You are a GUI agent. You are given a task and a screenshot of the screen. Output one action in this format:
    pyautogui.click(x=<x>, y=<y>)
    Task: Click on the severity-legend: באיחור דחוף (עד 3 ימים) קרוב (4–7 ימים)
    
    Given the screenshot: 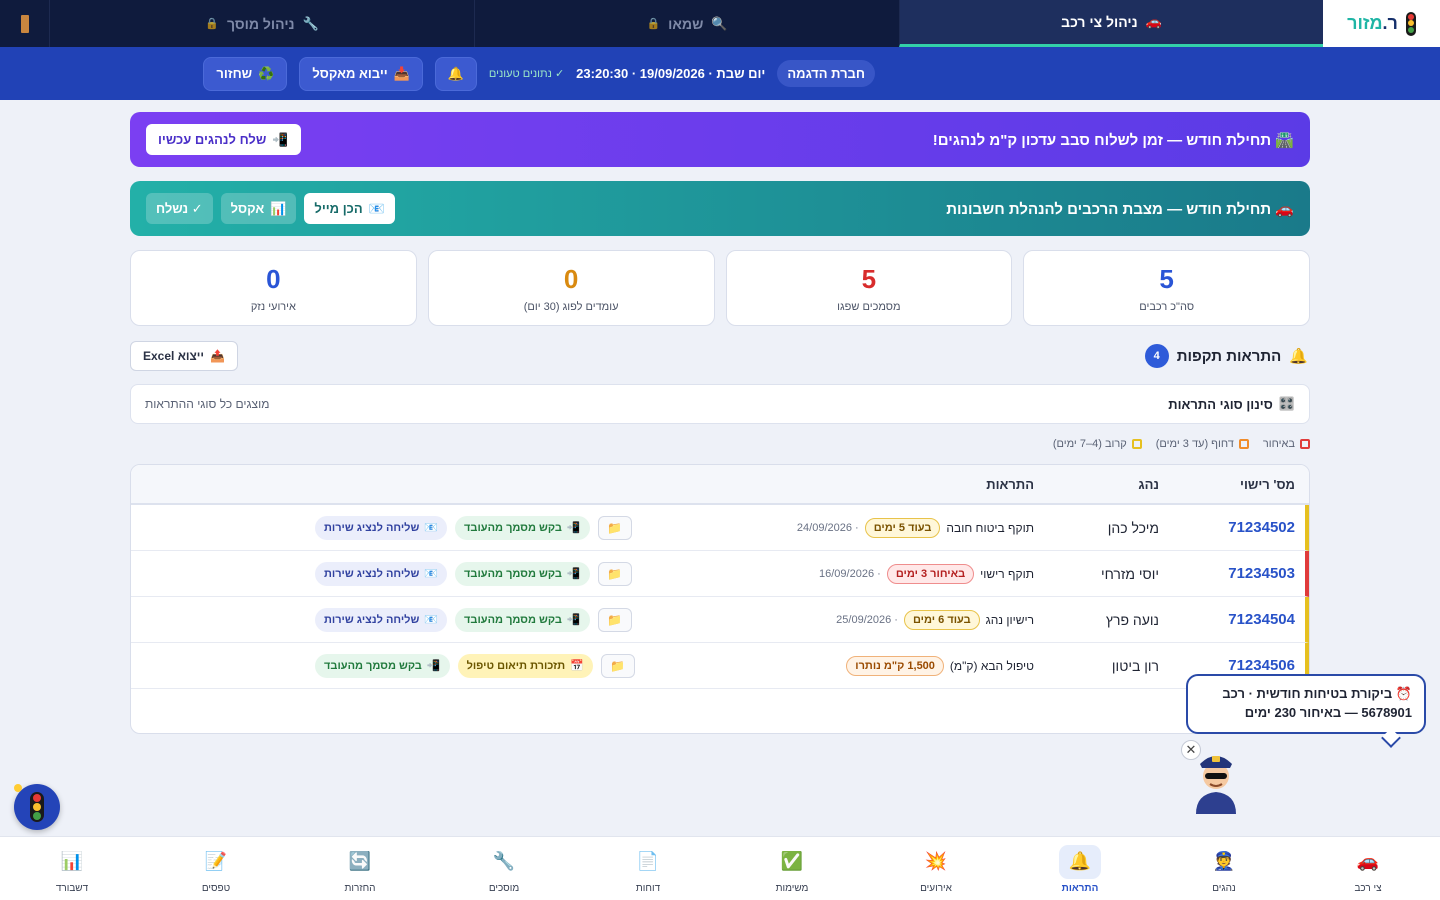 What is the action you would take?
    pyautogui.click(x=720, y=444)
    